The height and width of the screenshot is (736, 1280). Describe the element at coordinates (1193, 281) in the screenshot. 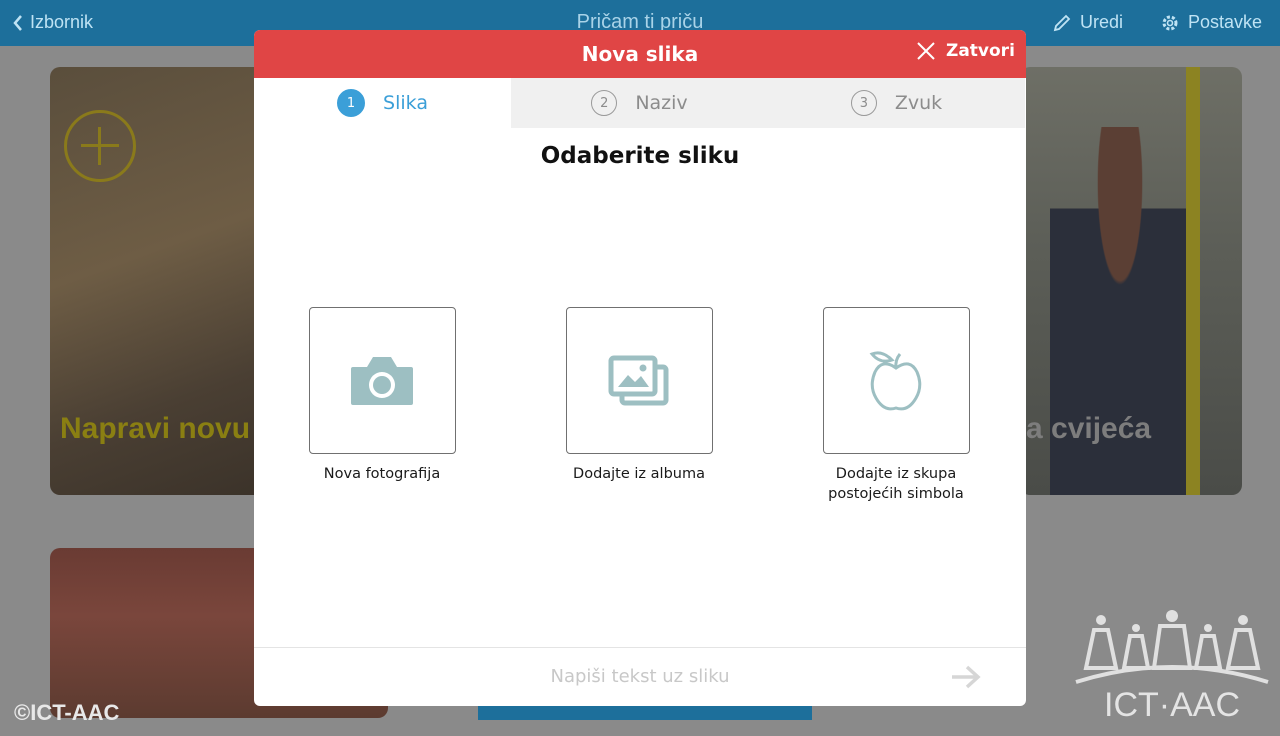

I see `card-stripe` at that location.